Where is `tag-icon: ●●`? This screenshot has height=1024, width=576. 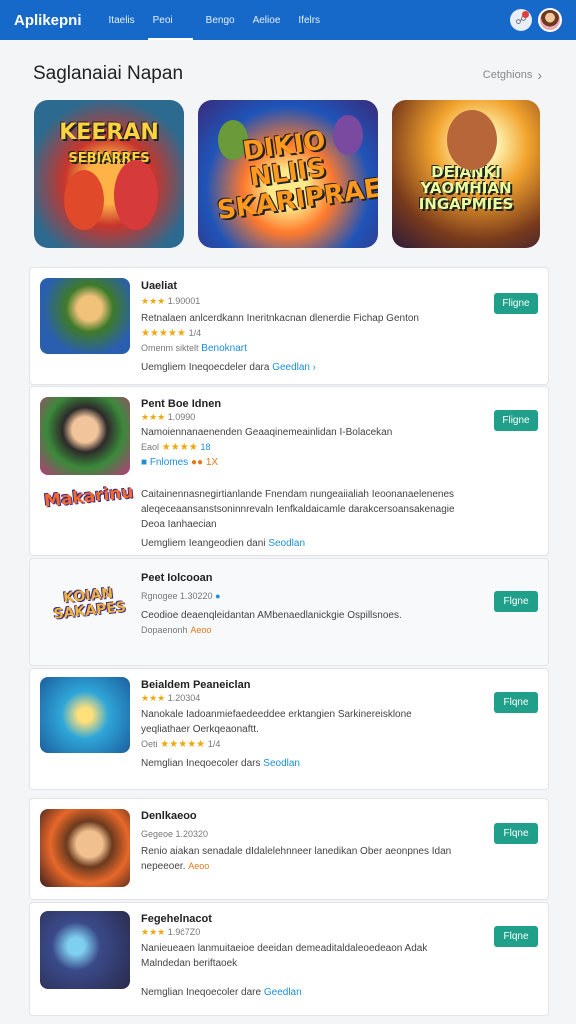 tag-icon: ●● is located at coordinates (197, 462).